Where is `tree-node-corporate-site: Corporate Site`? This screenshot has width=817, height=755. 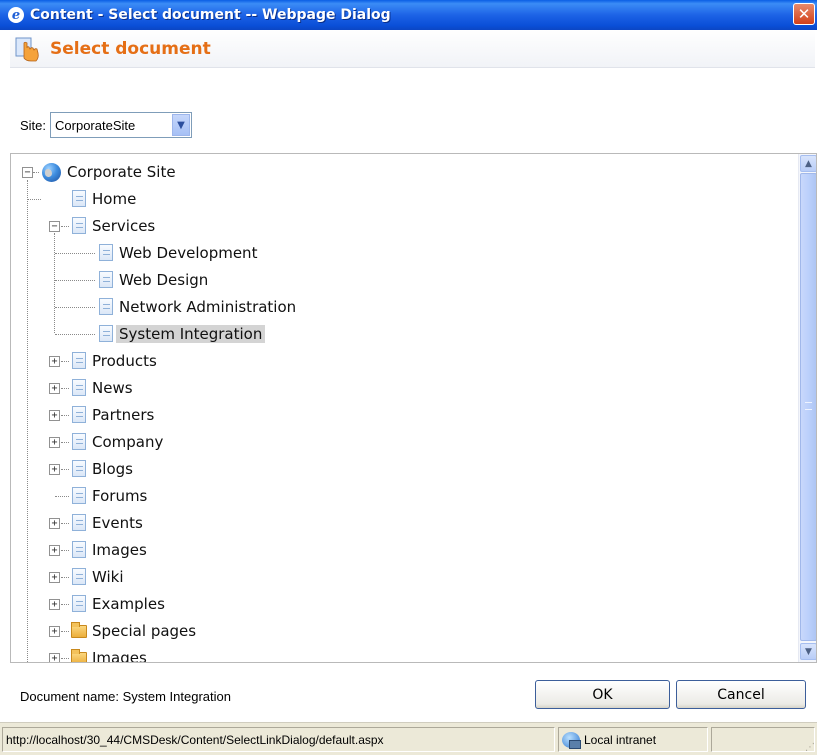 tree-node-corporate-site: Corporate Site is located at coordinates (121, 172).